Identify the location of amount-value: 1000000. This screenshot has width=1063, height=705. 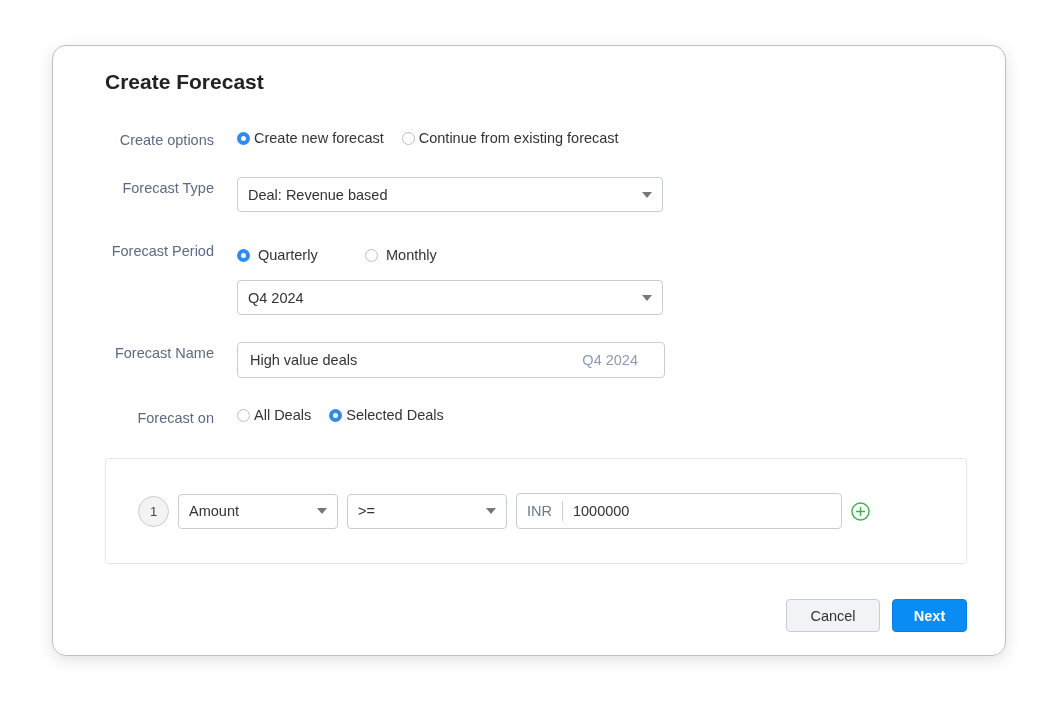
(601, 511).